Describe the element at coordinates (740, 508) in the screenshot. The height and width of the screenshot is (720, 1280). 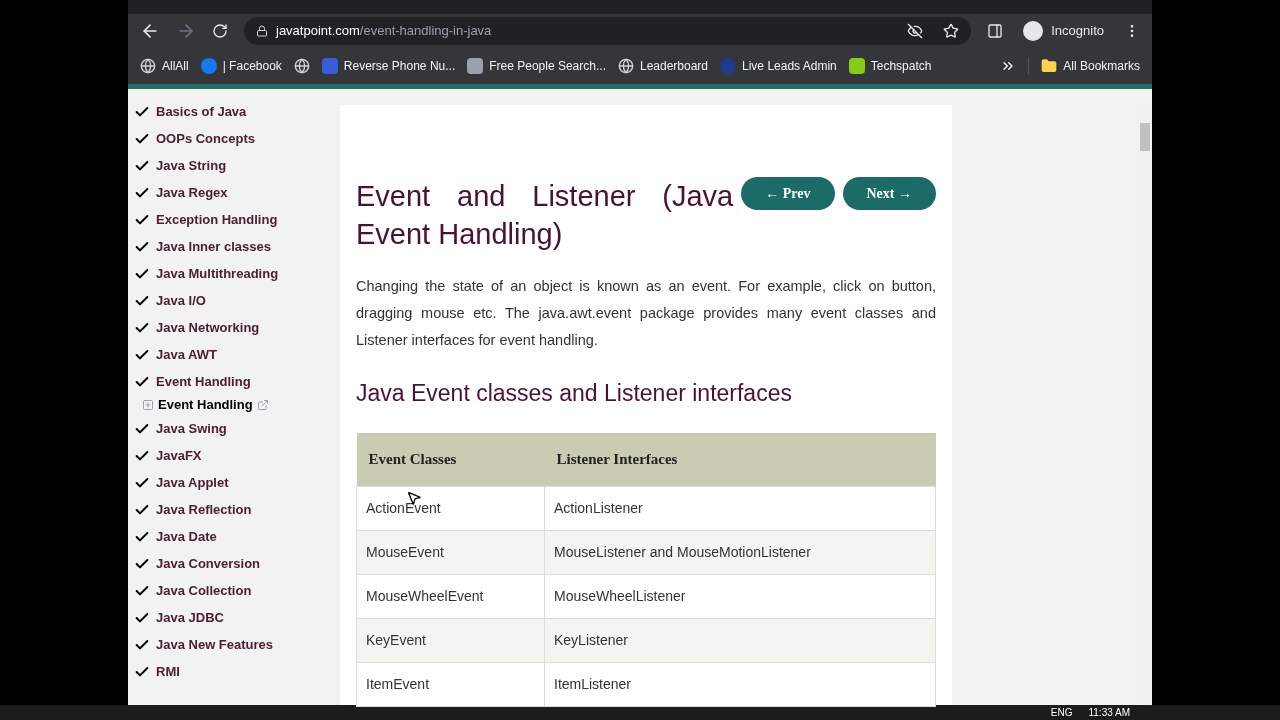
I see `table-cell: ActionListener` at that location.